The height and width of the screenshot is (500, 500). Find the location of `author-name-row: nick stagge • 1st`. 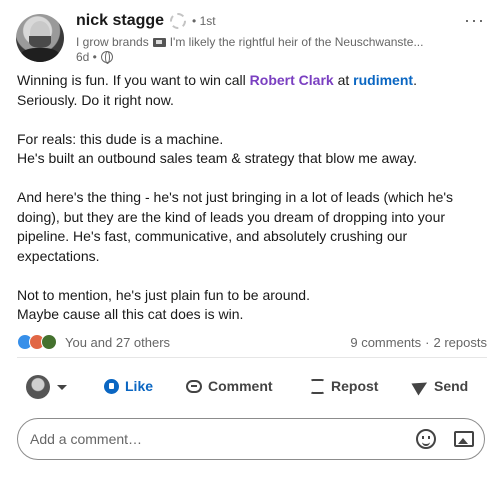

author-name-row: nick stagge • 1st is located at coordinates (146, 21).